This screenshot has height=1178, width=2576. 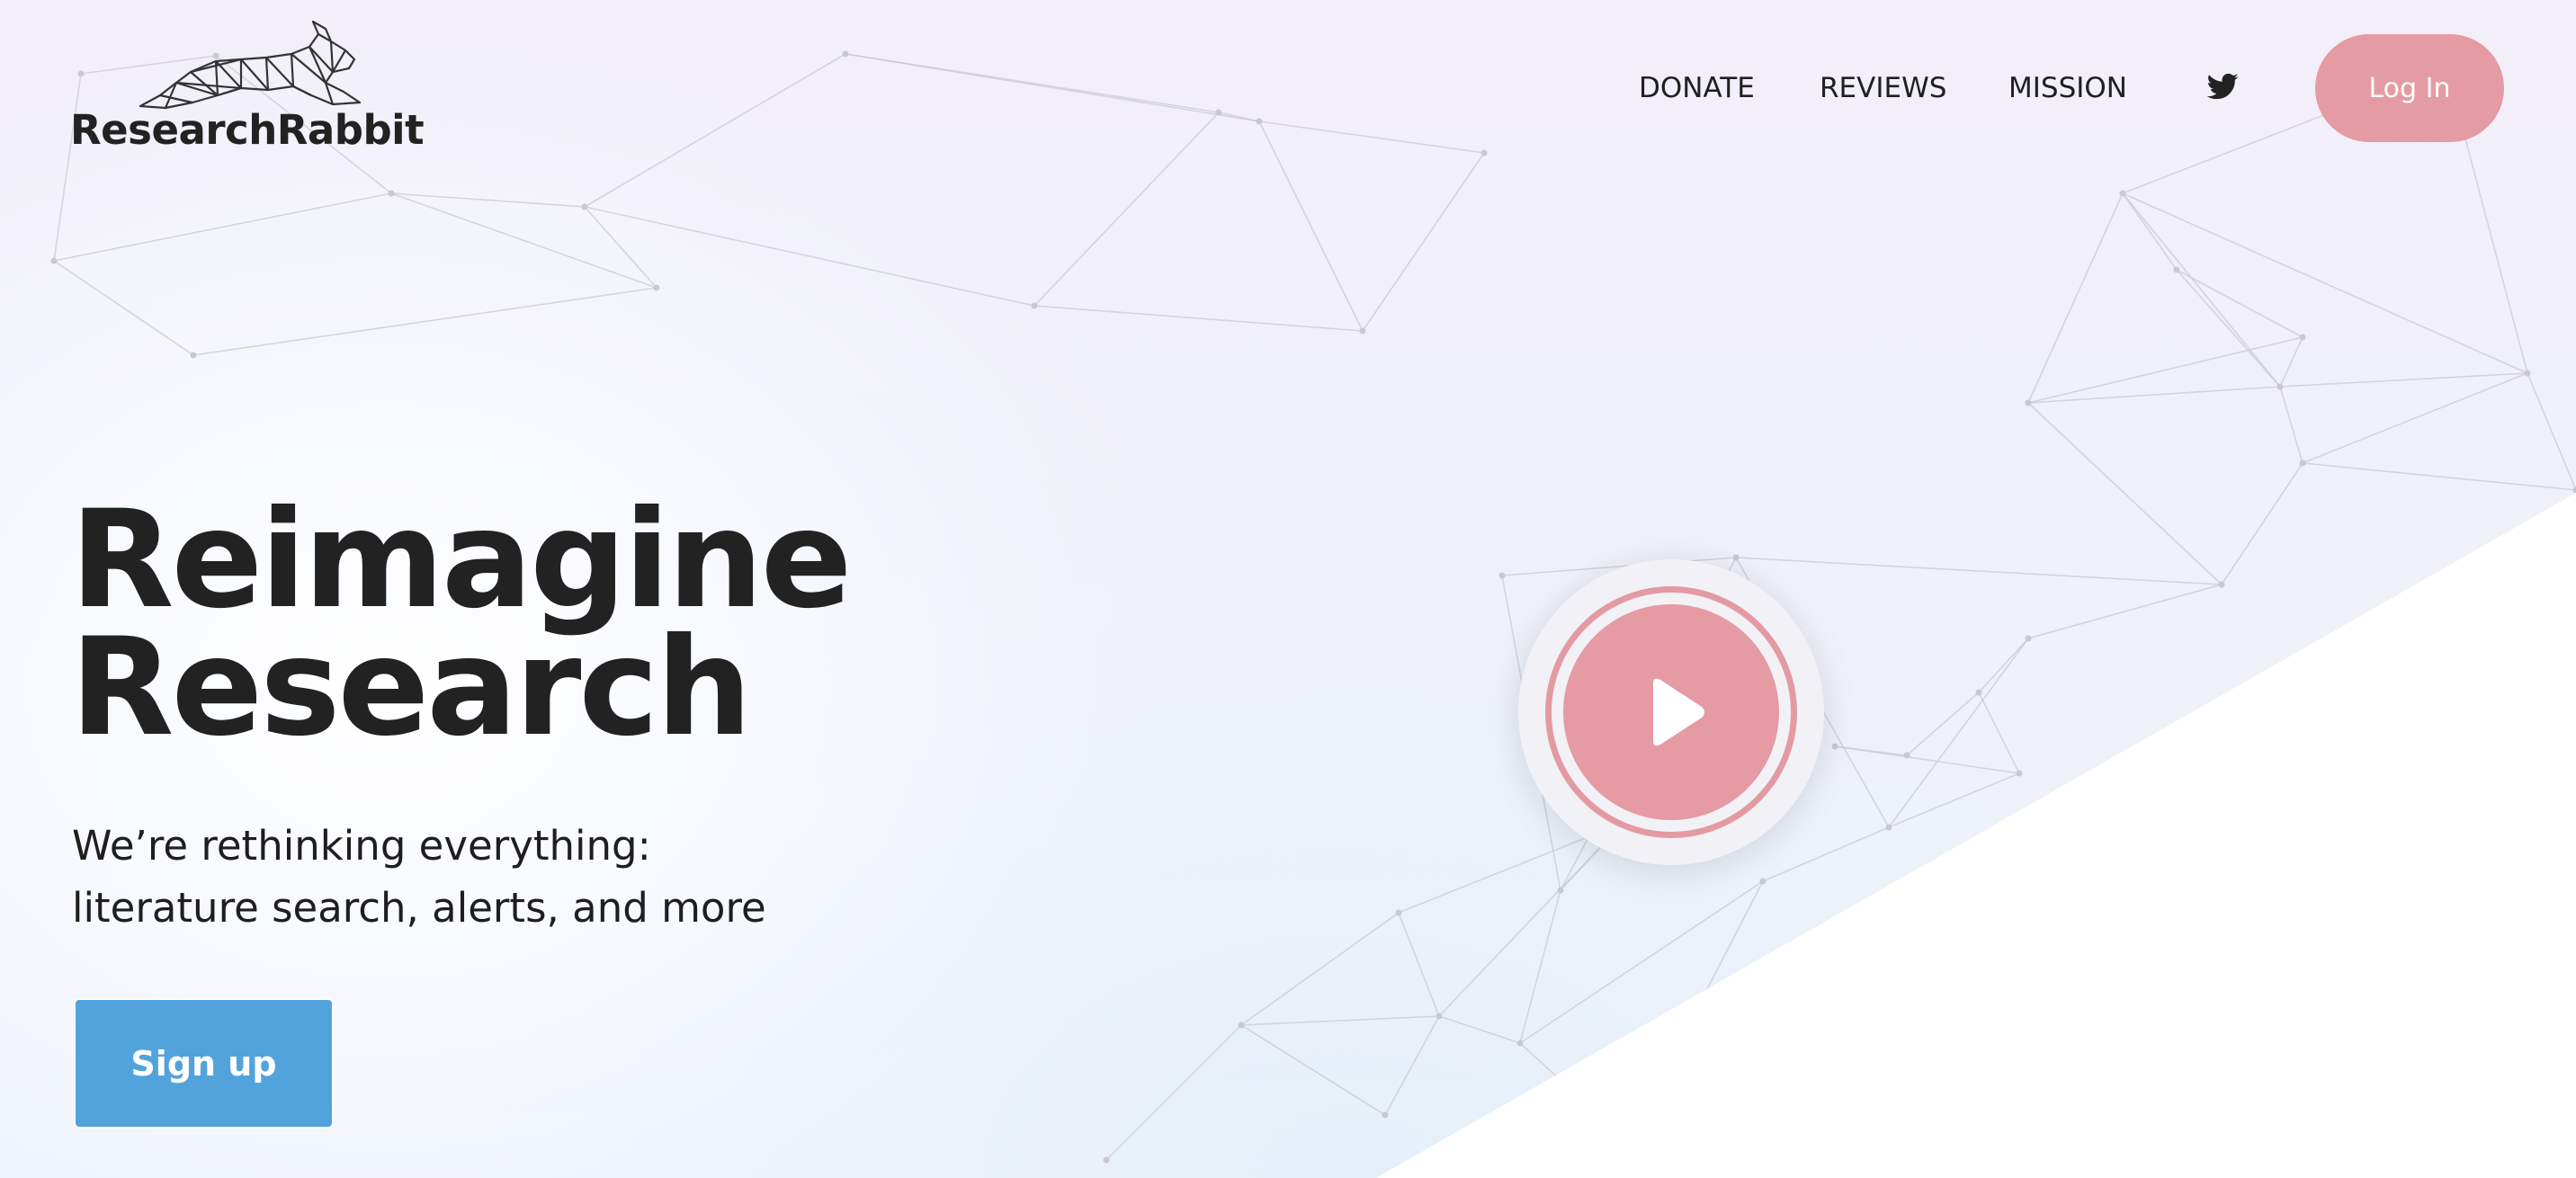 I want to click on login-button: Log In, so click(x=2409, y=88).